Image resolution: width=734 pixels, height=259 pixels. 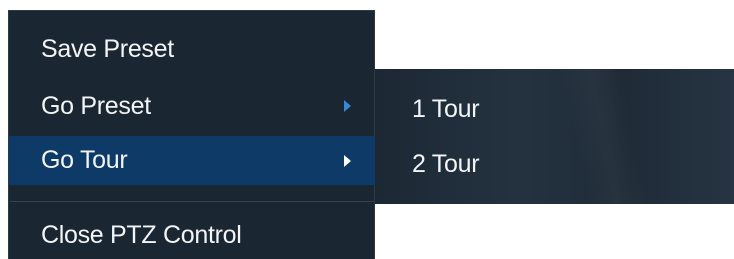 I want to click on submenu-item-label: 1 Tour, so click(x=446, y=108).